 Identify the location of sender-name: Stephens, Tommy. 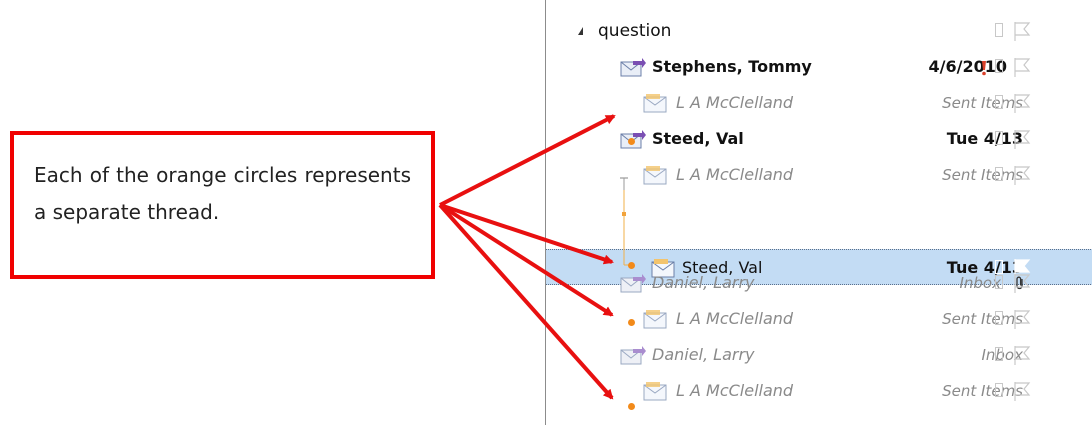
(732, 66).